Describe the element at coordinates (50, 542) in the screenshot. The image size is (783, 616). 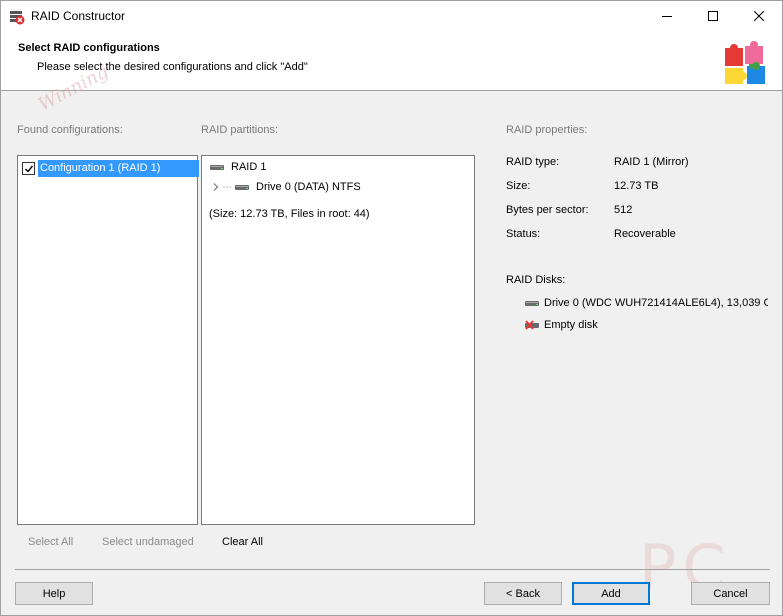
I see `select-all-button: Select All` at that location.